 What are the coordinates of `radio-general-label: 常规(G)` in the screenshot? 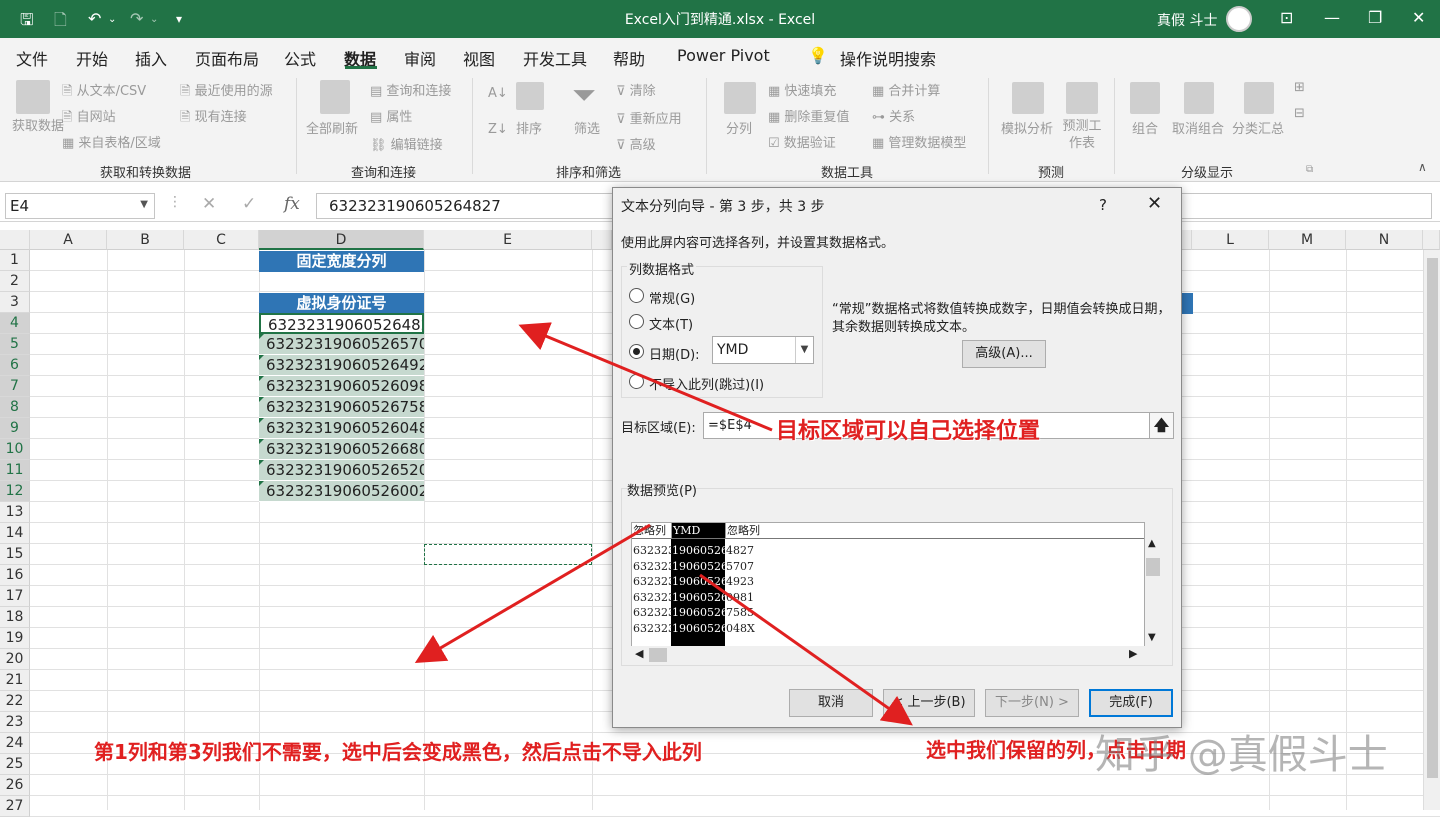 It's located at (672, 297).